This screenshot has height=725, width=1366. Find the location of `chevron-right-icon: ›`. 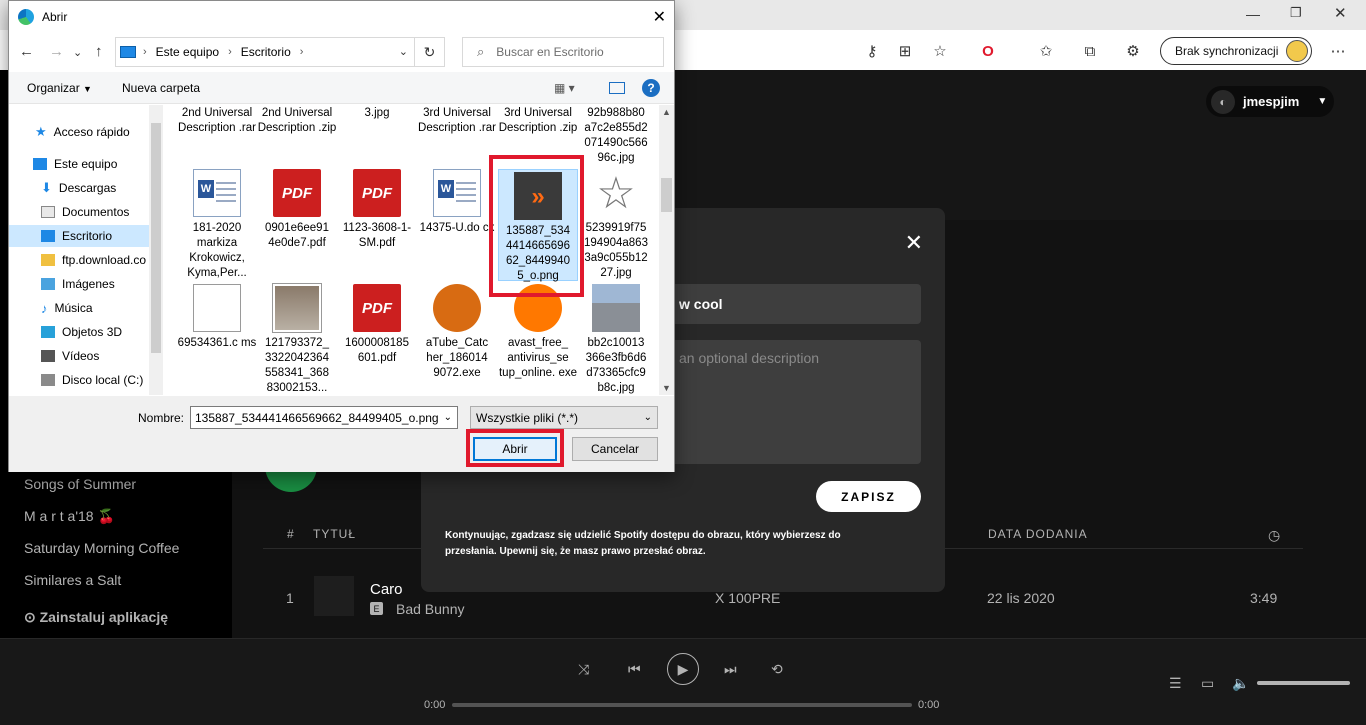

chevron-right-icon: › is located at coordinates (302, 52).